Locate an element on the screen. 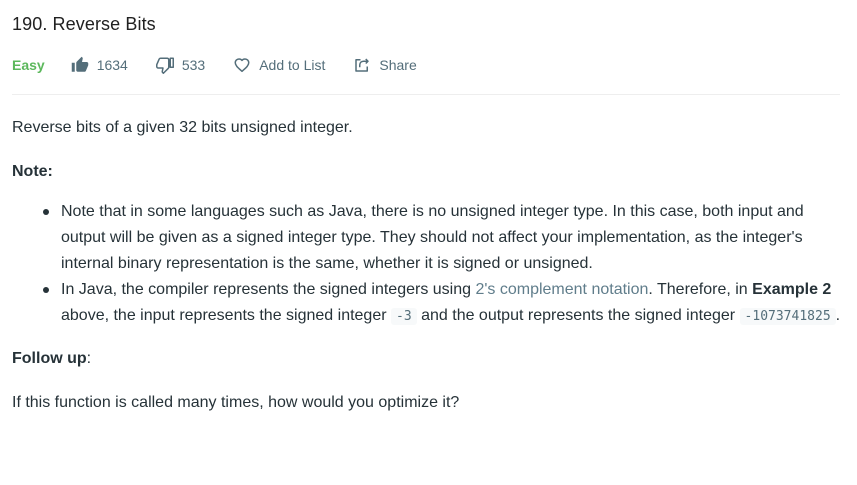  divider is located at coordinates (426, 94).